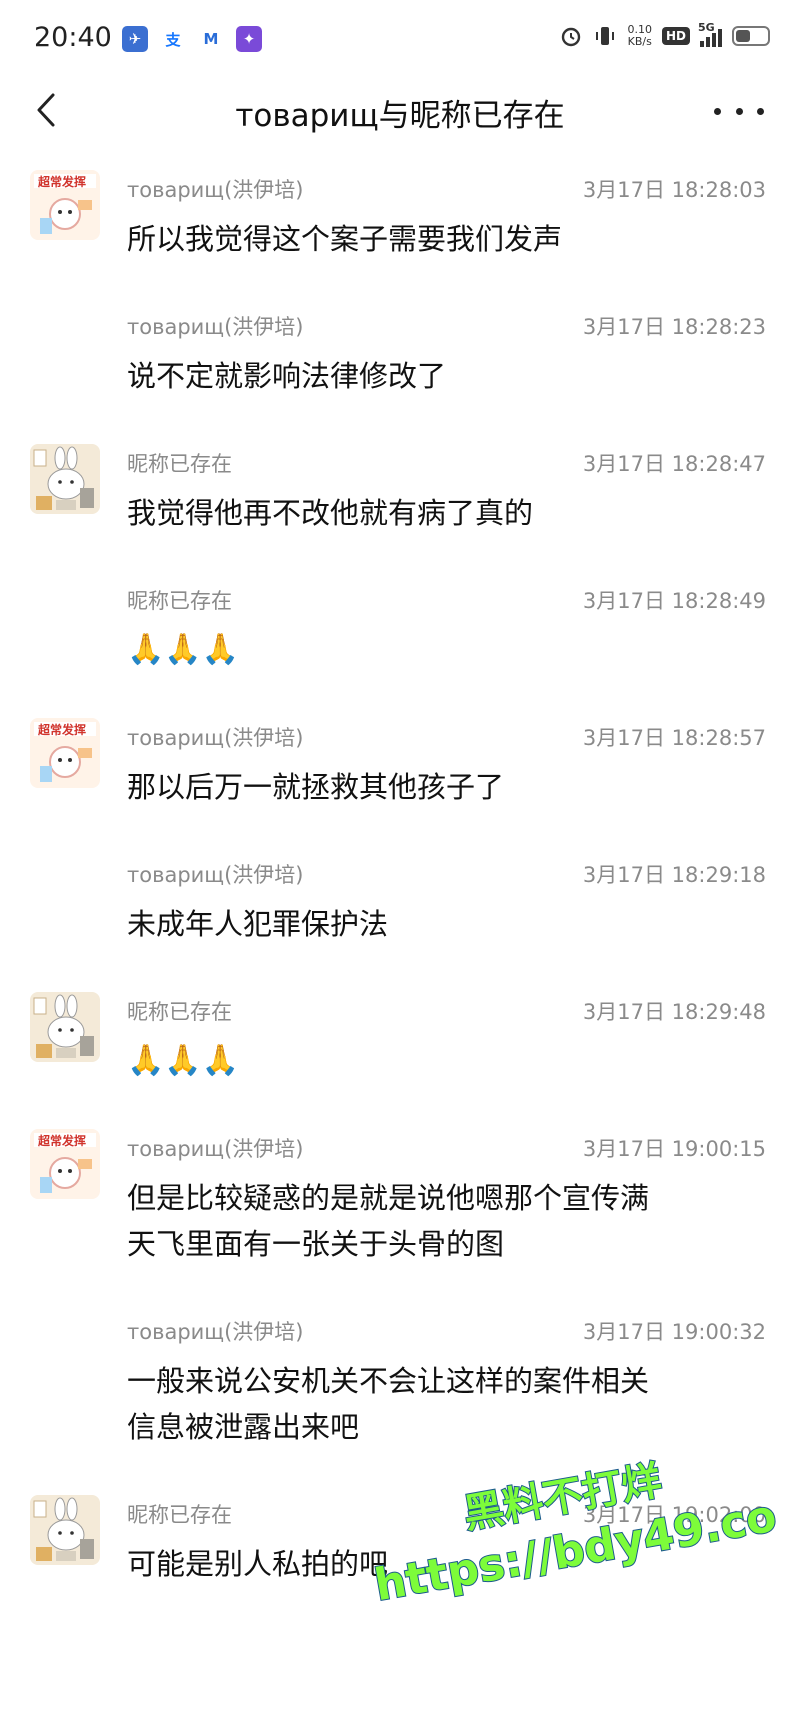 This screenshot has width=800, height=1721. Describe the element at coordinates (258, 924) in the screenshot. I see `message-text: 未成年人犯罪保护法` at that location.